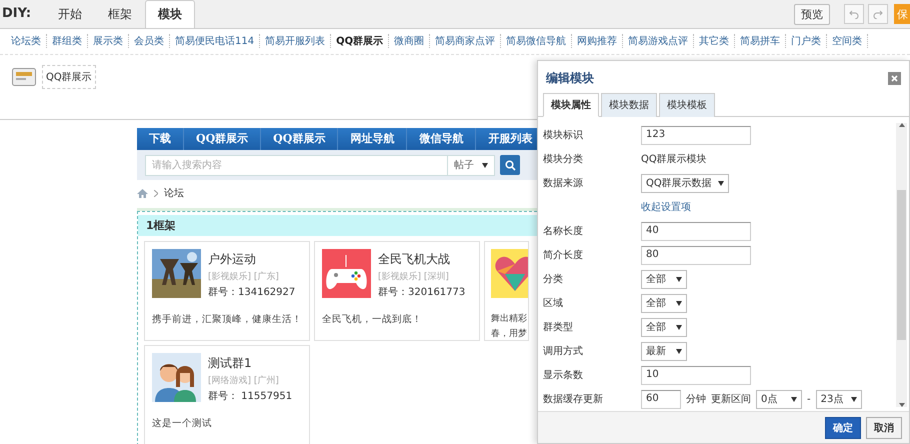 This screenshot has width=910, height=444. I want to click on redo-icon, so click(878, 14).